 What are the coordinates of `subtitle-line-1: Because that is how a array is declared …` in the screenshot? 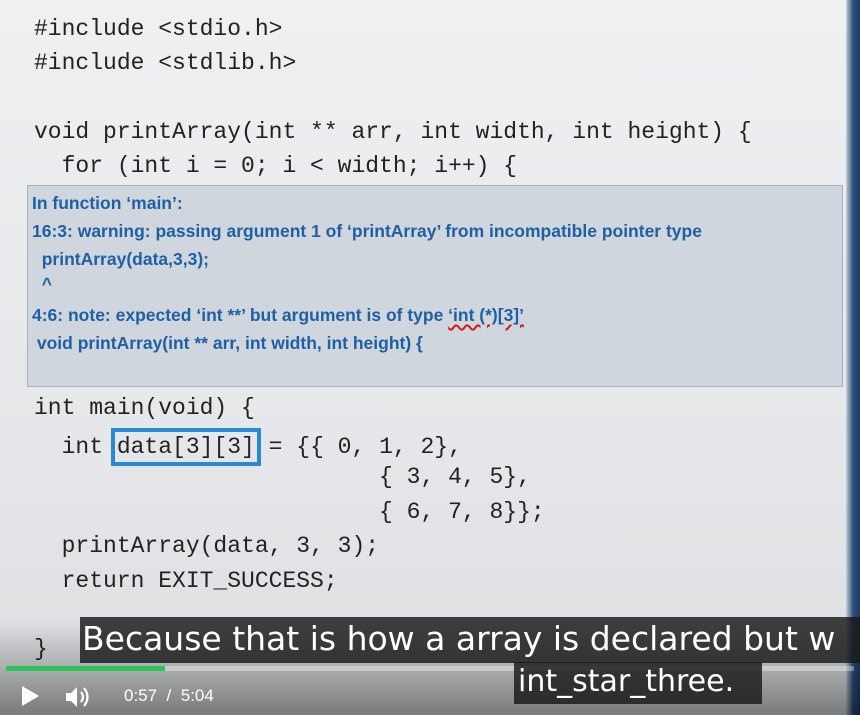 It's located at (470, 640).